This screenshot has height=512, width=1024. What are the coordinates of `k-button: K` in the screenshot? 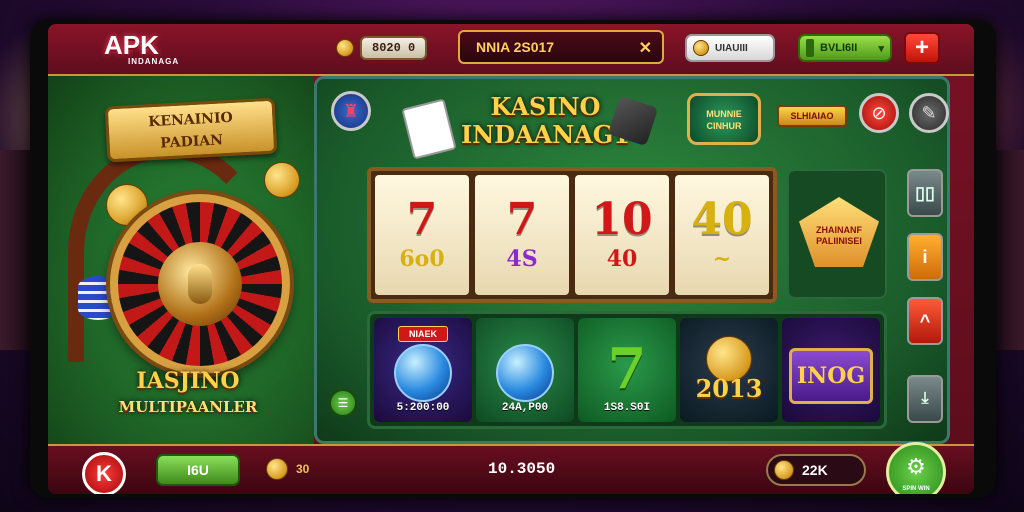 It's located at (104, 473).